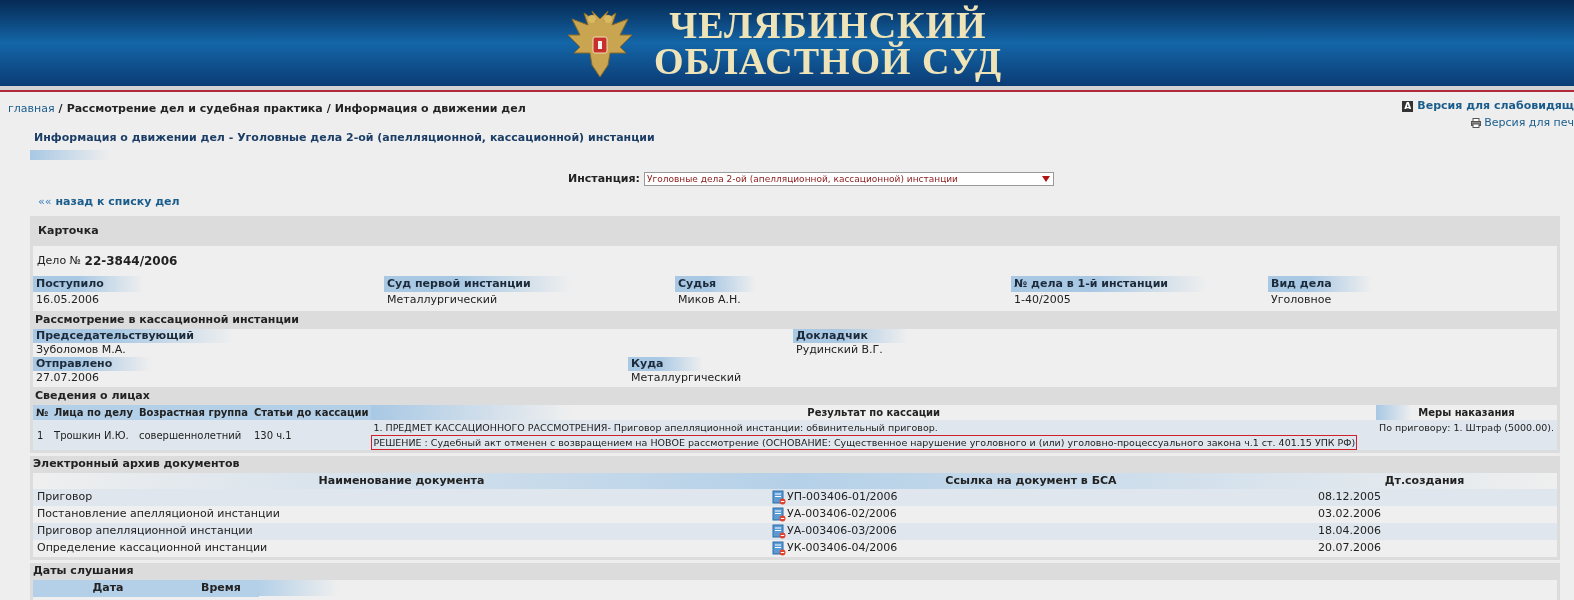 The width and height of the screenshot is (1574, 600). What do you see at coordinates (65, 497) in the screenshot?
I see `table-cell-text: Приговор` at bounding box center [65, 497].